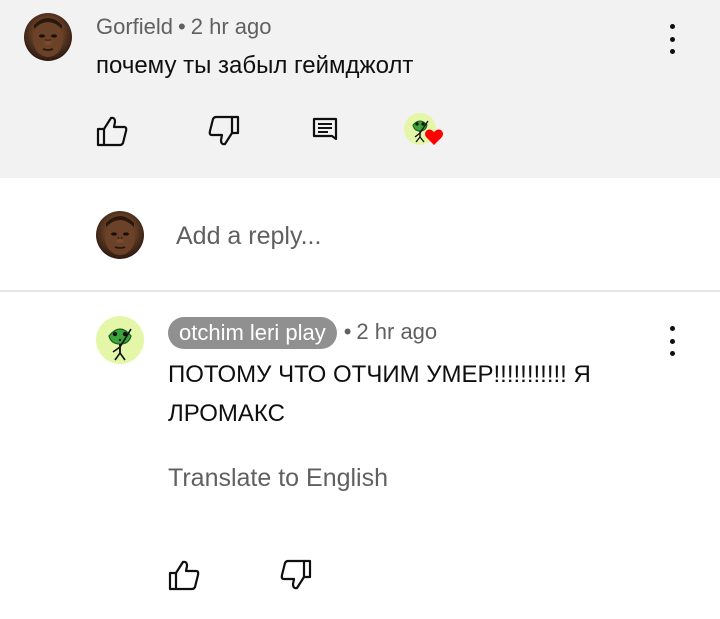  Describe the element at coordinates (424, 133) in the screenshot. I see `creator-heart-badge` at that location.